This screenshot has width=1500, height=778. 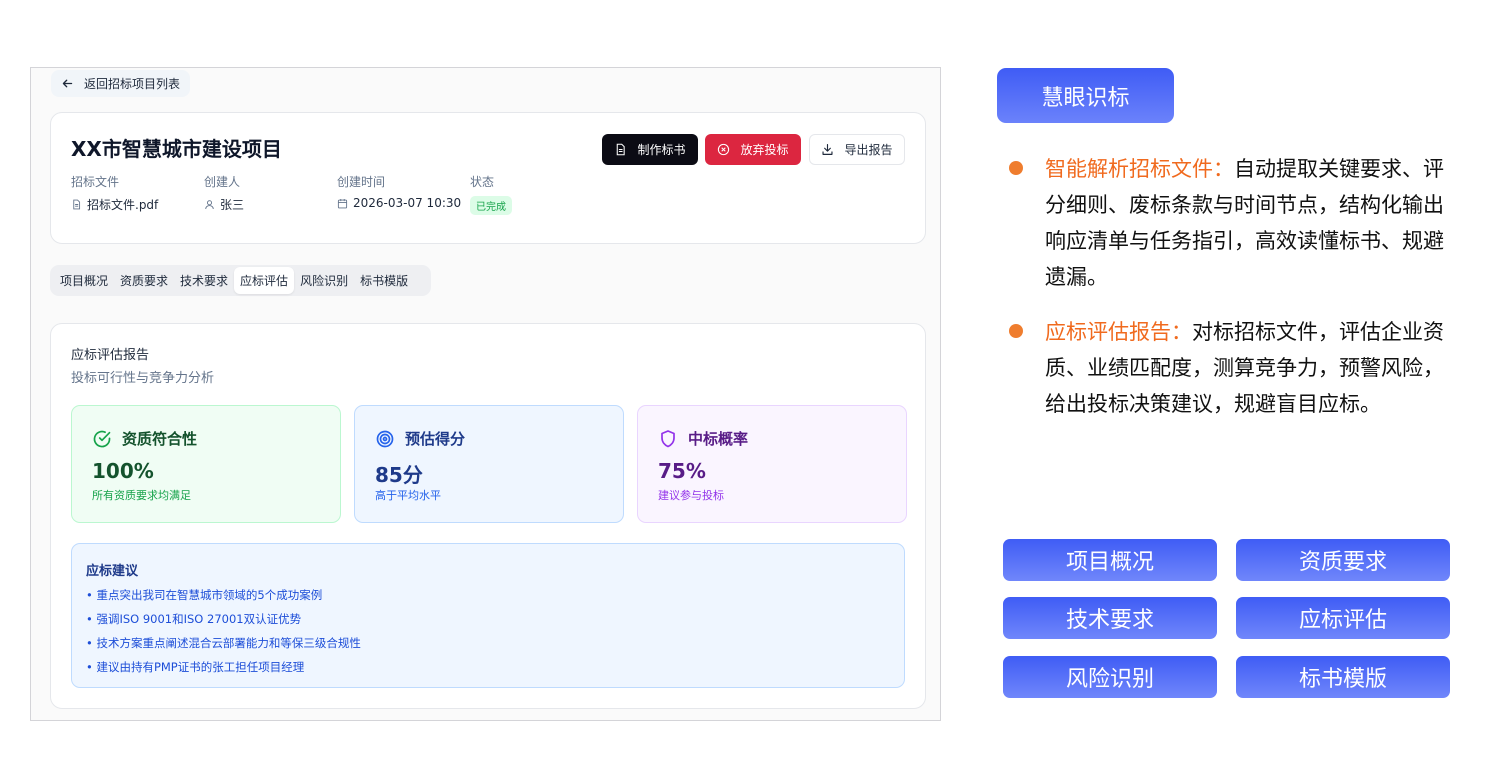 I want to click on check-circle-icon, so click(x=102, y=438).